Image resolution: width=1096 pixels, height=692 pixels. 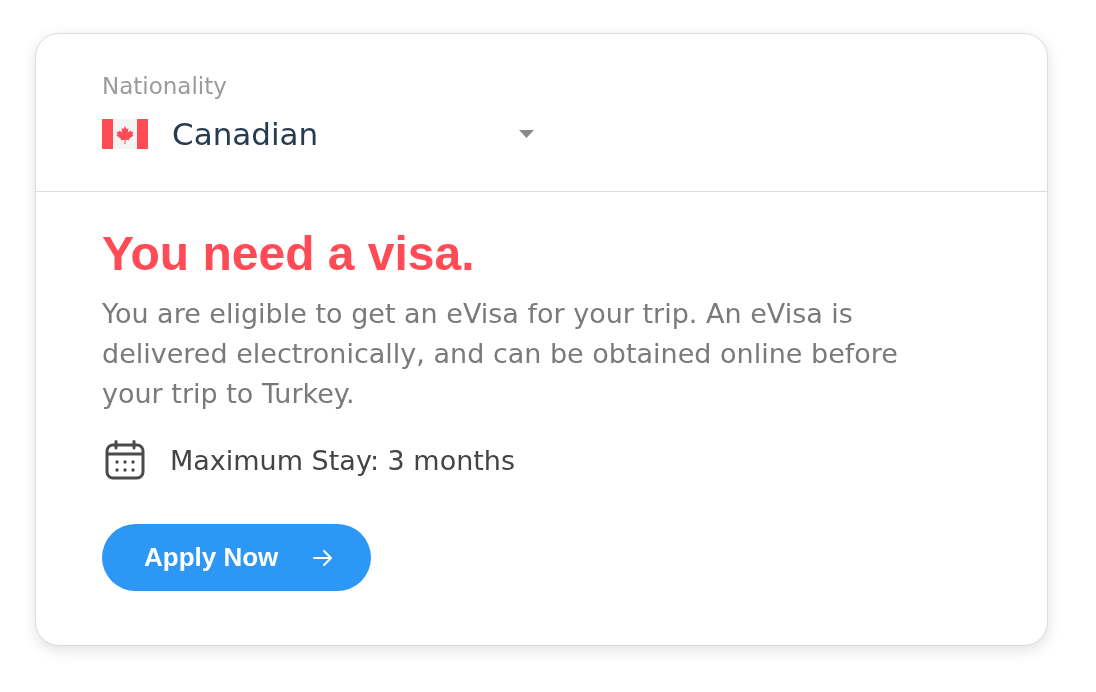 I want to click on arrow-right-icon, so click(x=323, y=557).